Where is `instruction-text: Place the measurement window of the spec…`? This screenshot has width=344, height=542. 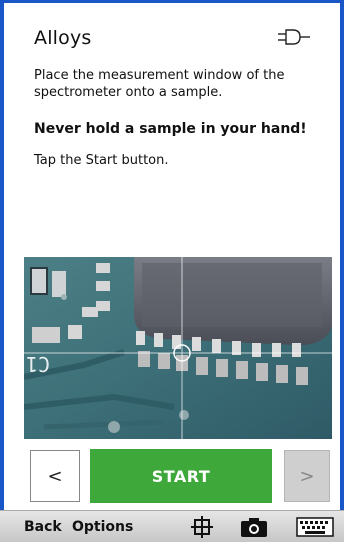 instruction-text: Place the measurement window of the spec… is located at coordinates (159, 84).